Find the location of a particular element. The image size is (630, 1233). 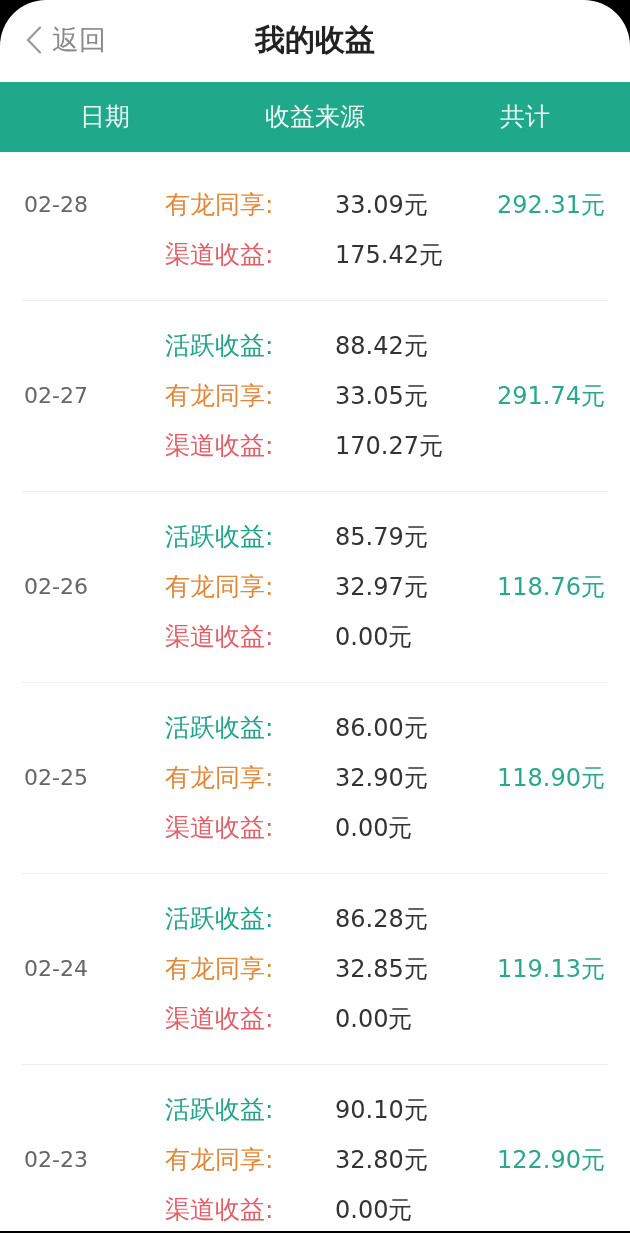

total-amount: 119.13元 is located at coordinates (551, 969).